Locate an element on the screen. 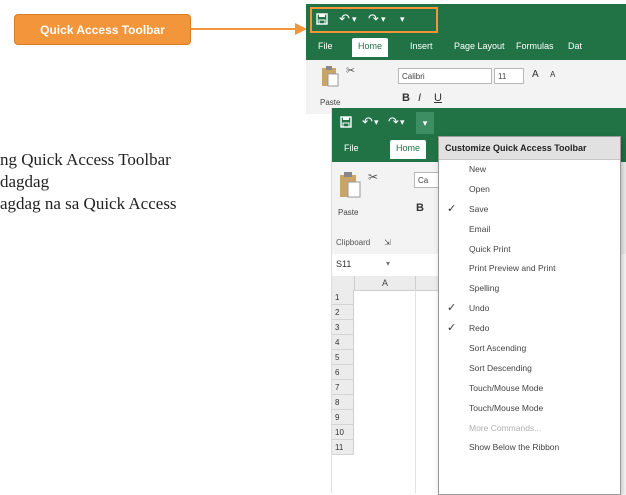 Image resolution: width=626 pixels, height=495 pixels. row-header: 5 is located at coordinates (343, 357).